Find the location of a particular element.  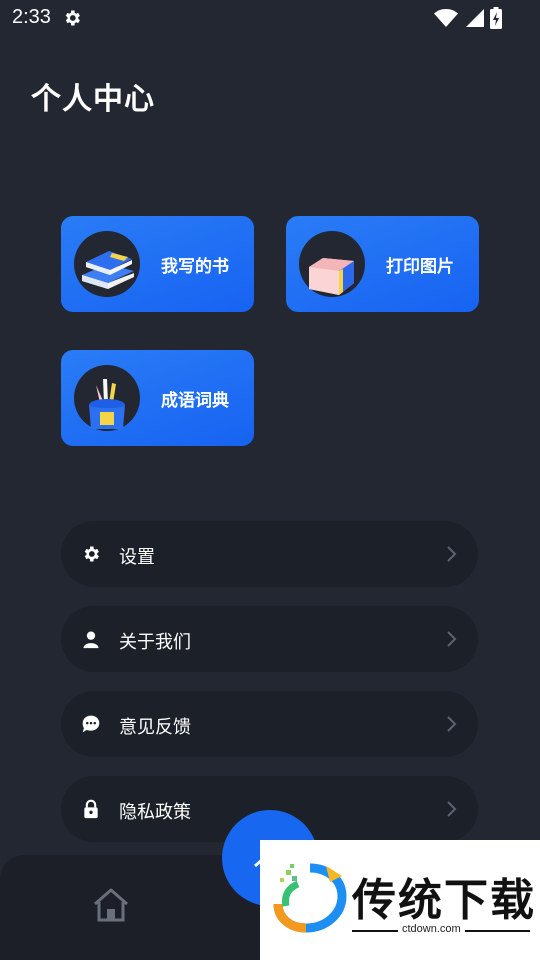

print-images-card: 打印图片 is located at coordinates (382, 264).